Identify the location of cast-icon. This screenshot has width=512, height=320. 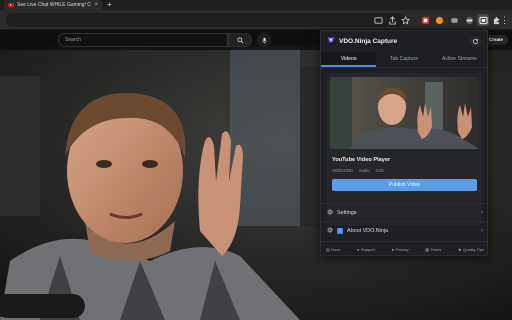
(378, 20).